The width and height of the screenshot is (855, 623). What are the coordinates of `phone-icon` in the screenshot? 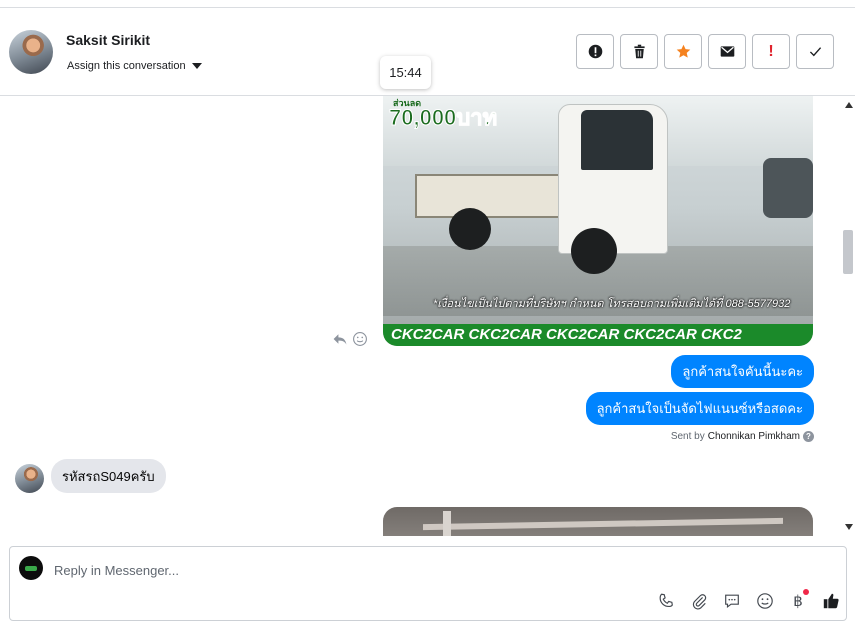 It's located at (666, 600).